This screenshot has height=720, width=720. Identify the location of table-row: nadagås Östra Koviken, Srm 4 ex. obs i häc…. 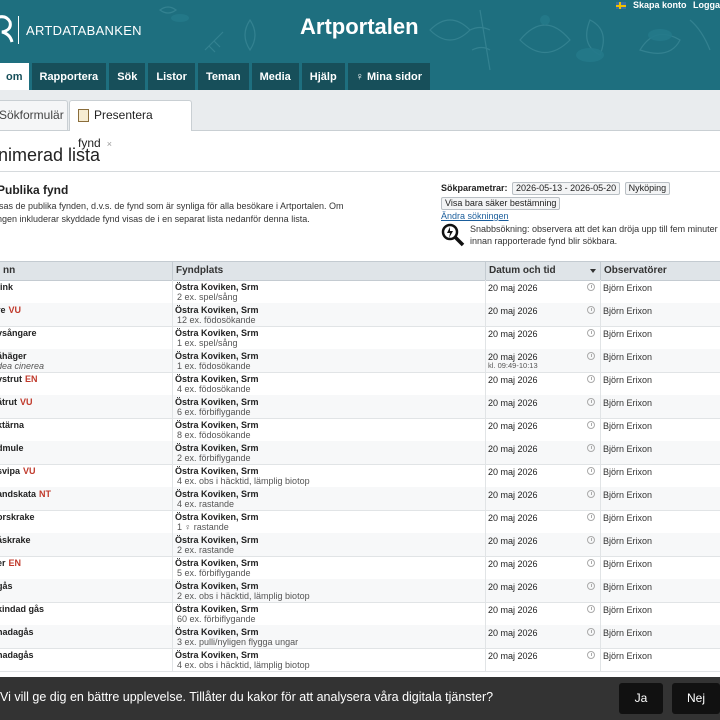
(360, 660).